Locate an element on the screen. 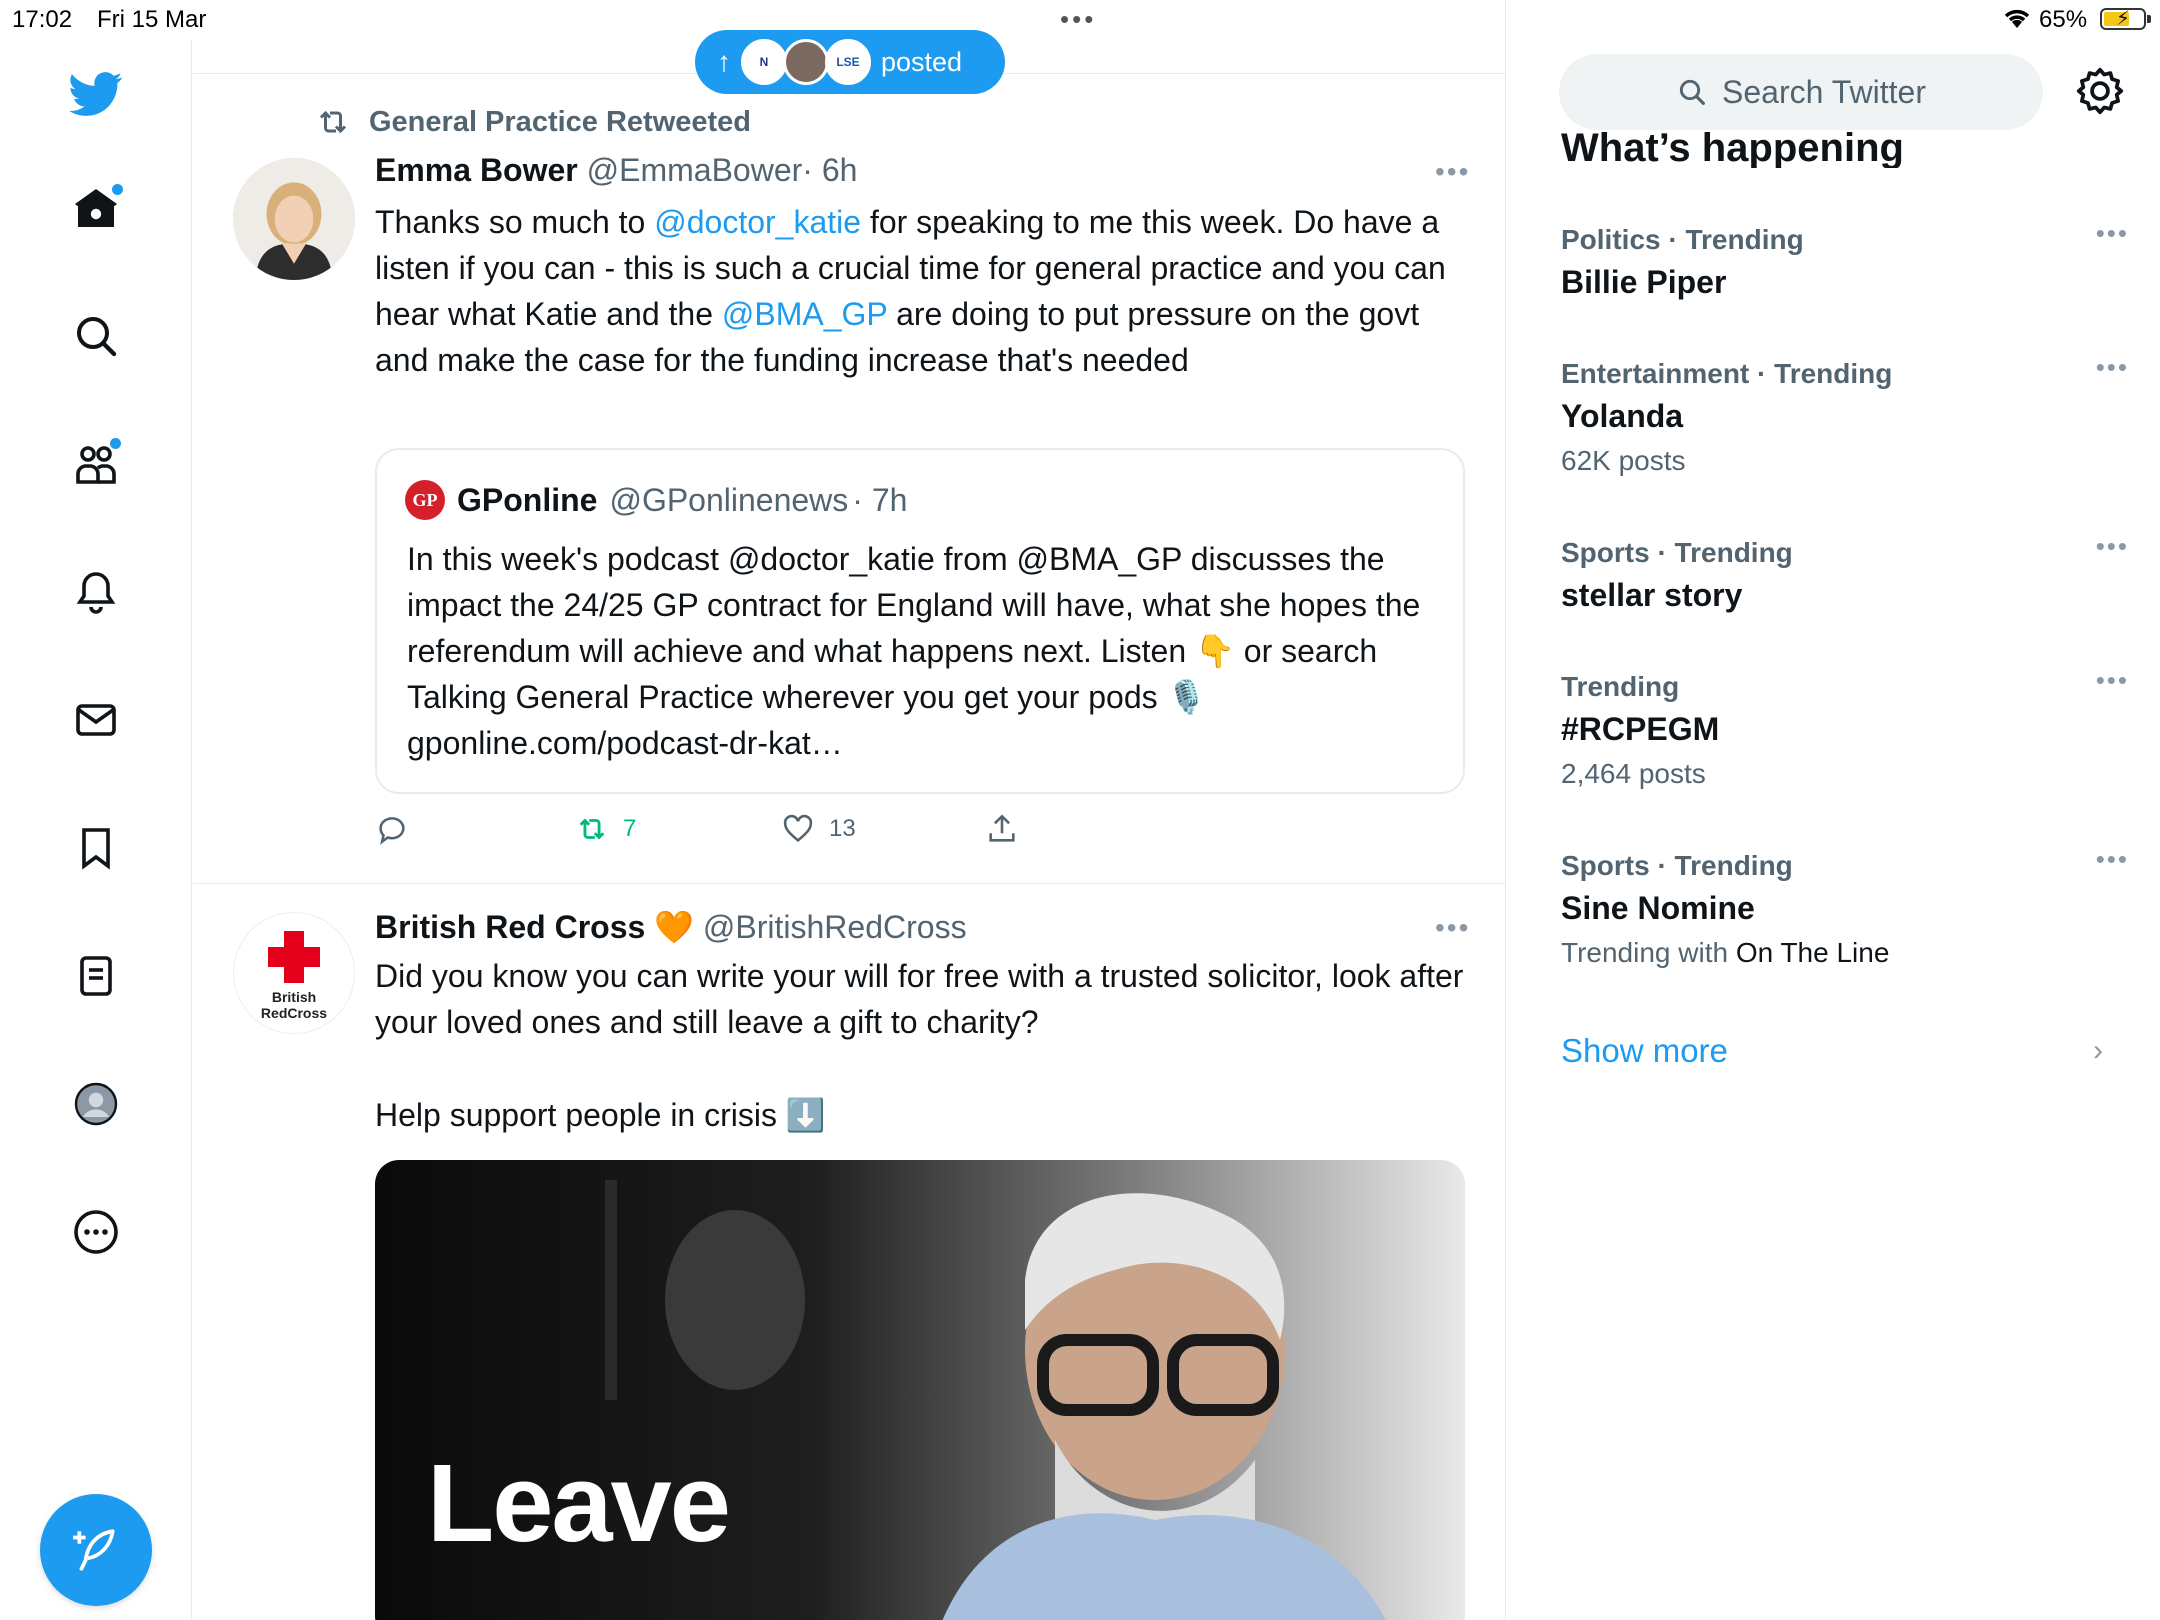 The height and width of the screenshot is (1620, 2160). pill-avatar-person is located at coordinates (806, 62).